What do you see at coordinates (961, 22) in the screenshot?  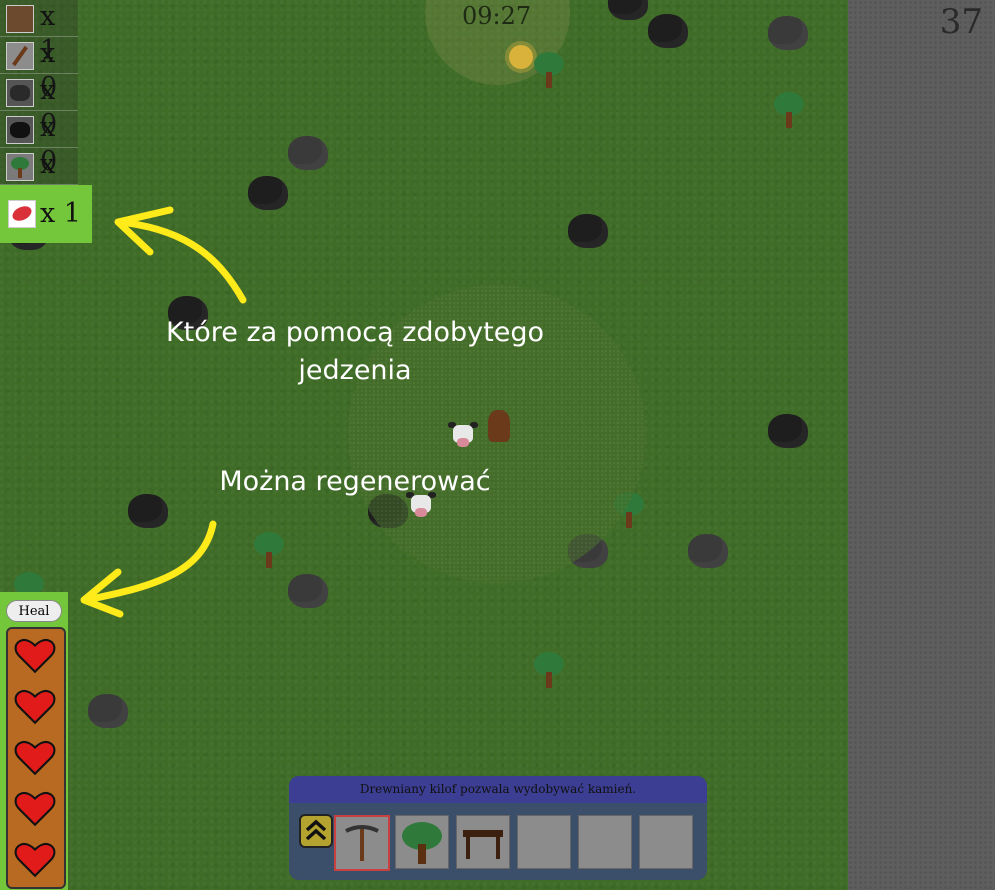 I see `counter-display: 37` at bounding box center [961, 22].